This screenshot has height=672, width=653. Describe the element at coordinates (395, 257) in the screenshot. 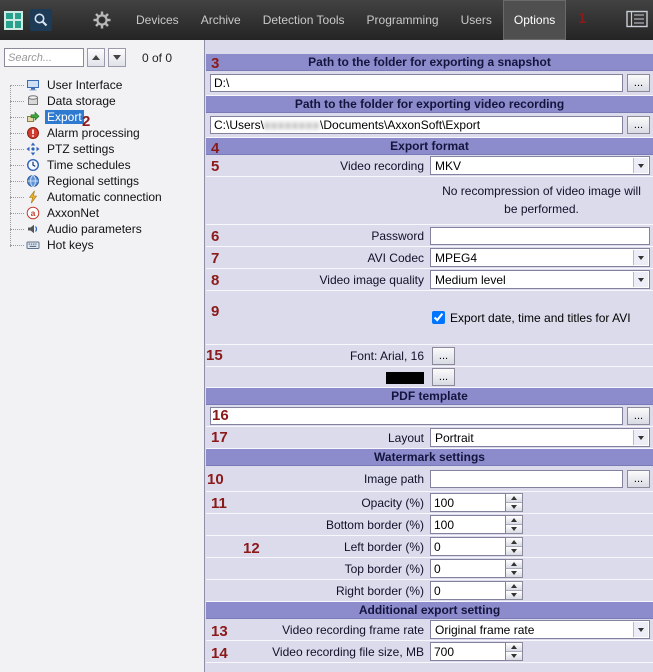

I see `avi-codec-label: AVI Codec` at that location.